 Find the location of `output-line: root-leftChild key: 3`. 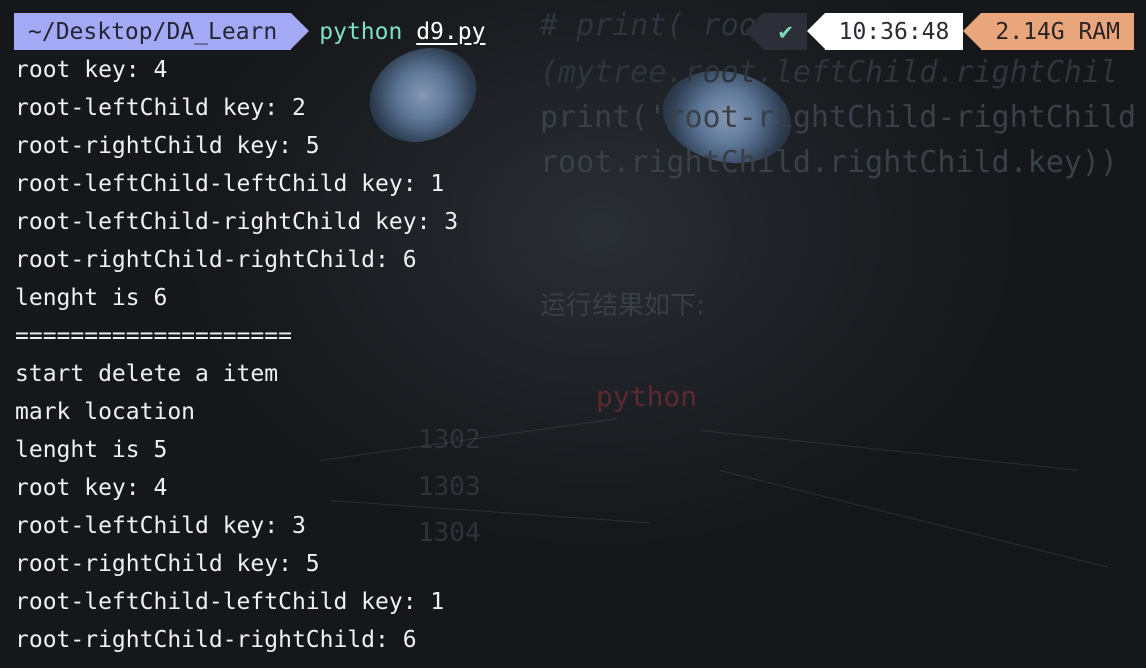

output-line: root-leftChild key: 3 is located at coordinates (160, 526).